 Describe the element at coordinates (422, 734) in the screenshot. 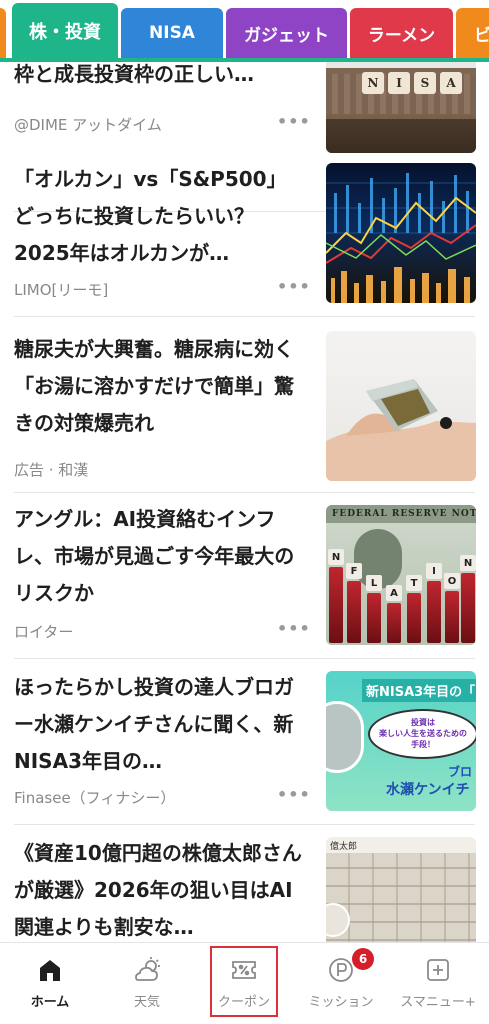

I see `banner-bubble: 投資は 楽しい人生を送るための 手段！` at that location.